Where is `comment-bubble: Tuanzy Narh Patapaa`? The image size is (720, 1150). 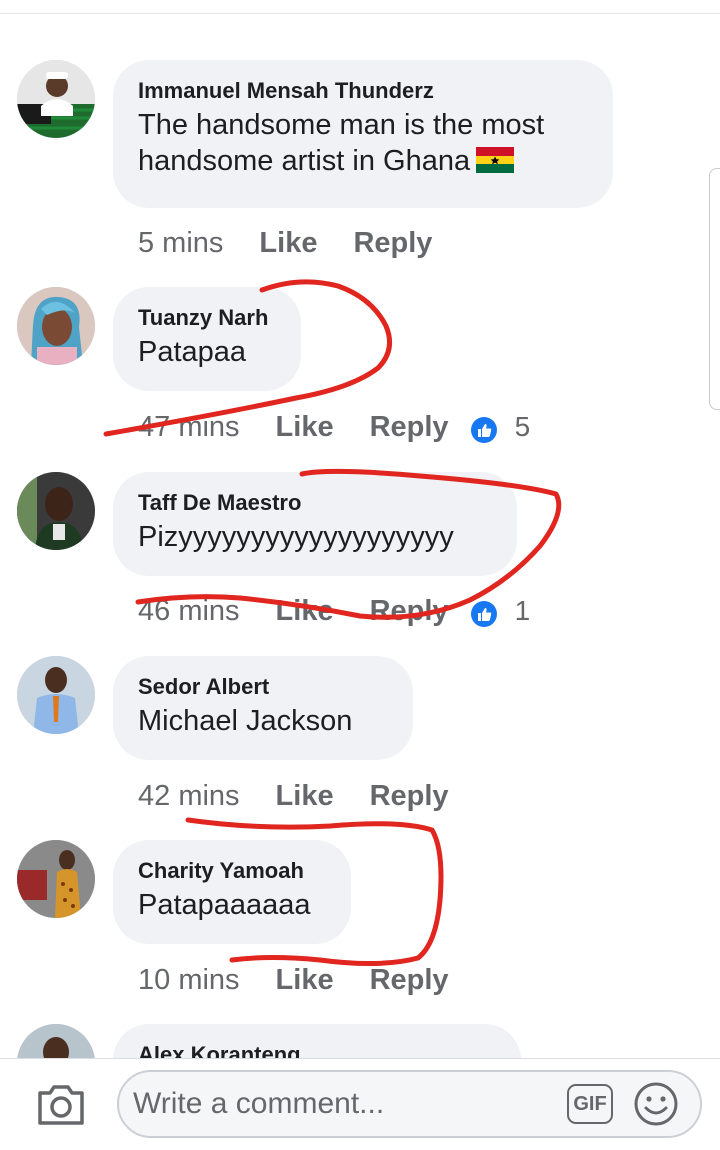 comment-bubble: Tuanzy Narh Patapaa is located at coordinates (207, 339).